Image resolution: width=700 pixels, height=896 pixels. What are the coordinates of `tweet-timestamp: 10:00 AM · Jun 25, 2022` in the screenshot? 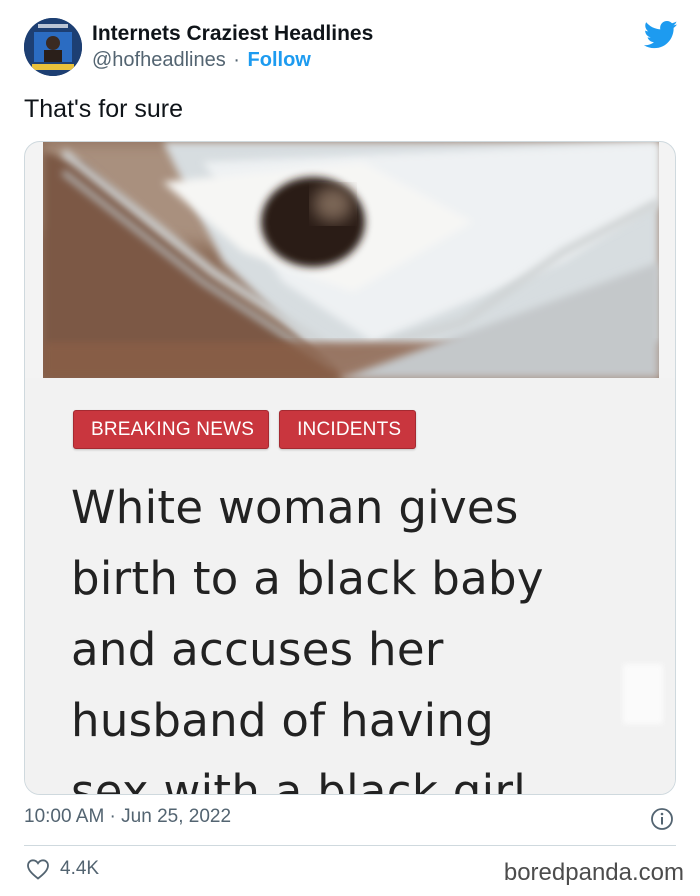 It's located at (127, 817).